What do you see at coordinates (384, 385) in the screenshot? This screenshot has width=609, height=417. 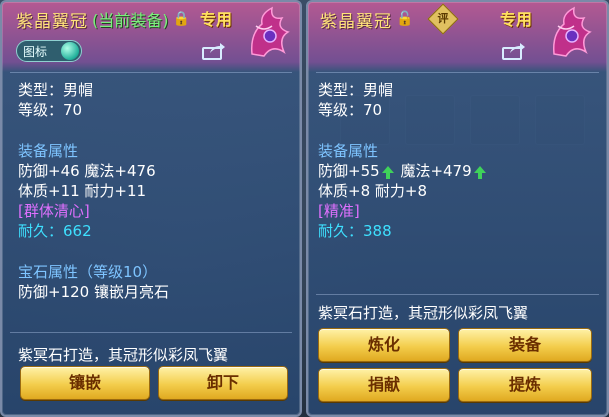 I see `donate-button: 捐献` at bounding box center [384, 385].